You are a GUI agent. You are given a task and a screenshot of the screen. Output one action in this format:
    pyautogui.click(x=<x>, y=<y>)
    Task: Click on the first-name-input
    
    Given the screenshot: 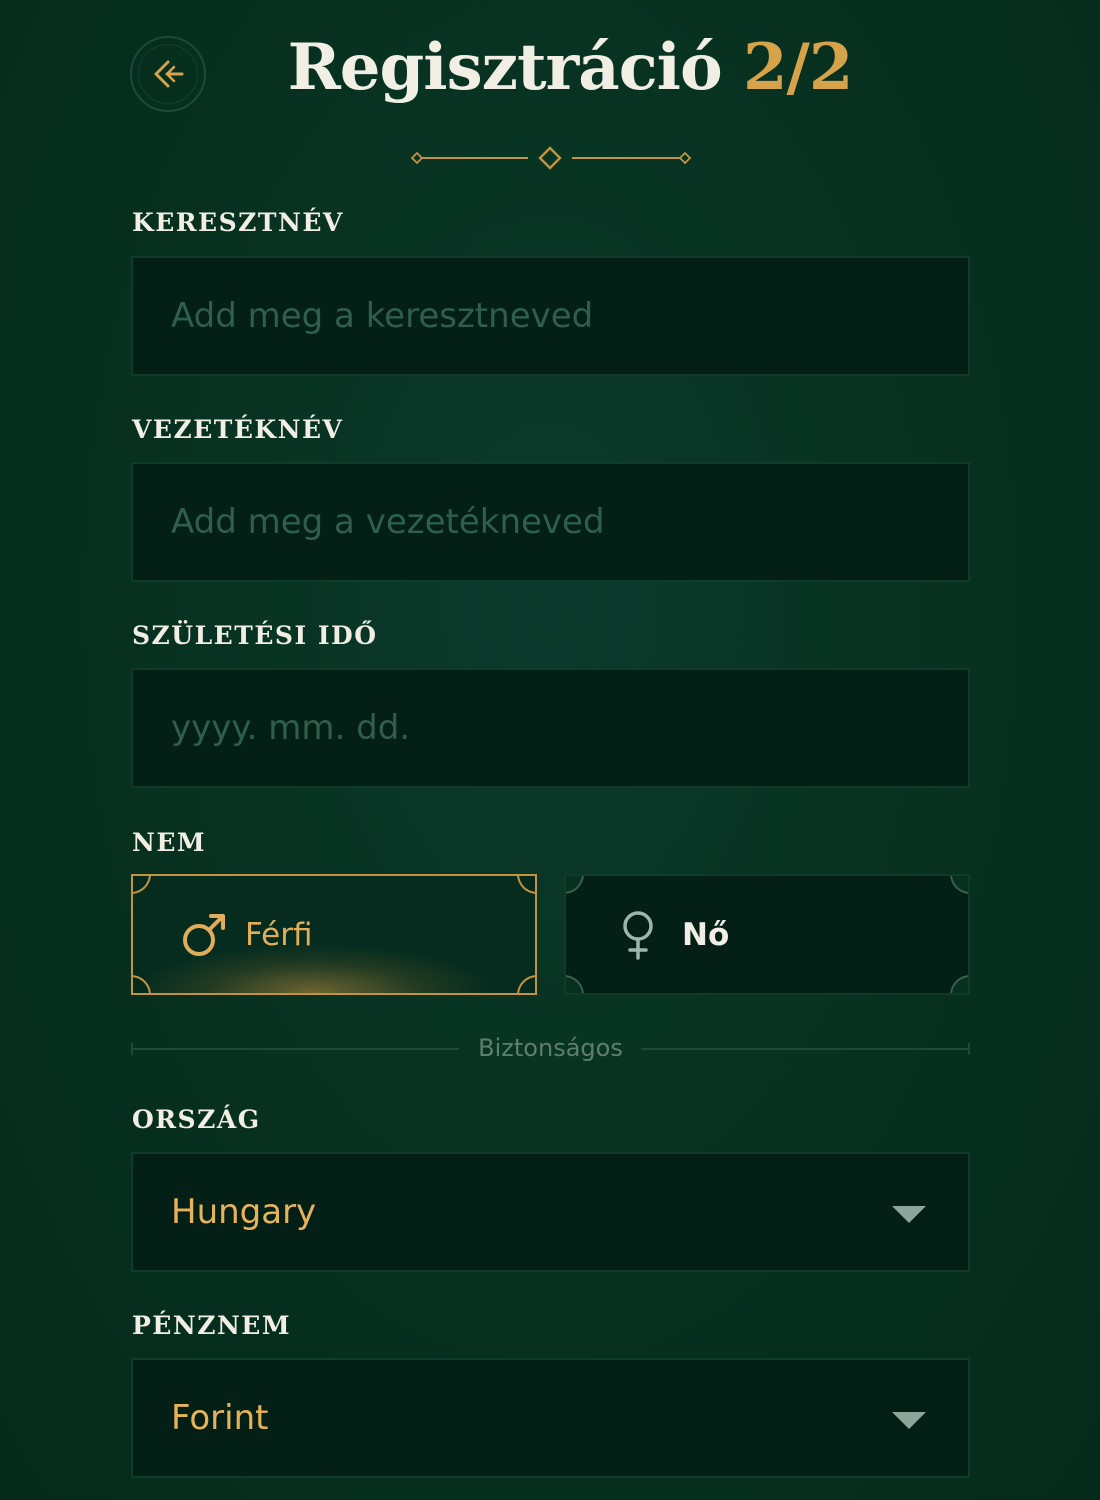 What is the action you would take?
    pyautogui.click(x=569, y=316)
    